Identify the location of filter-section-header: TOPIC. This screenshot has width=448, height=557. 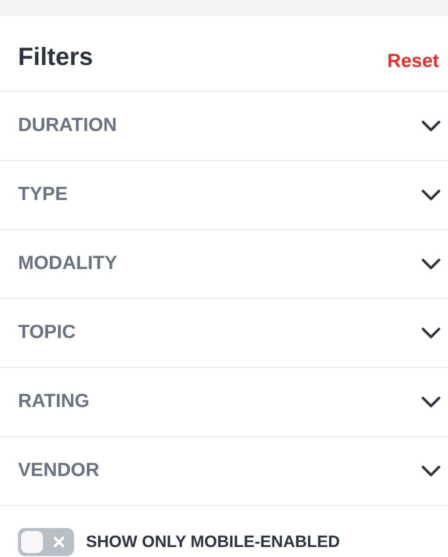
(224, 333).